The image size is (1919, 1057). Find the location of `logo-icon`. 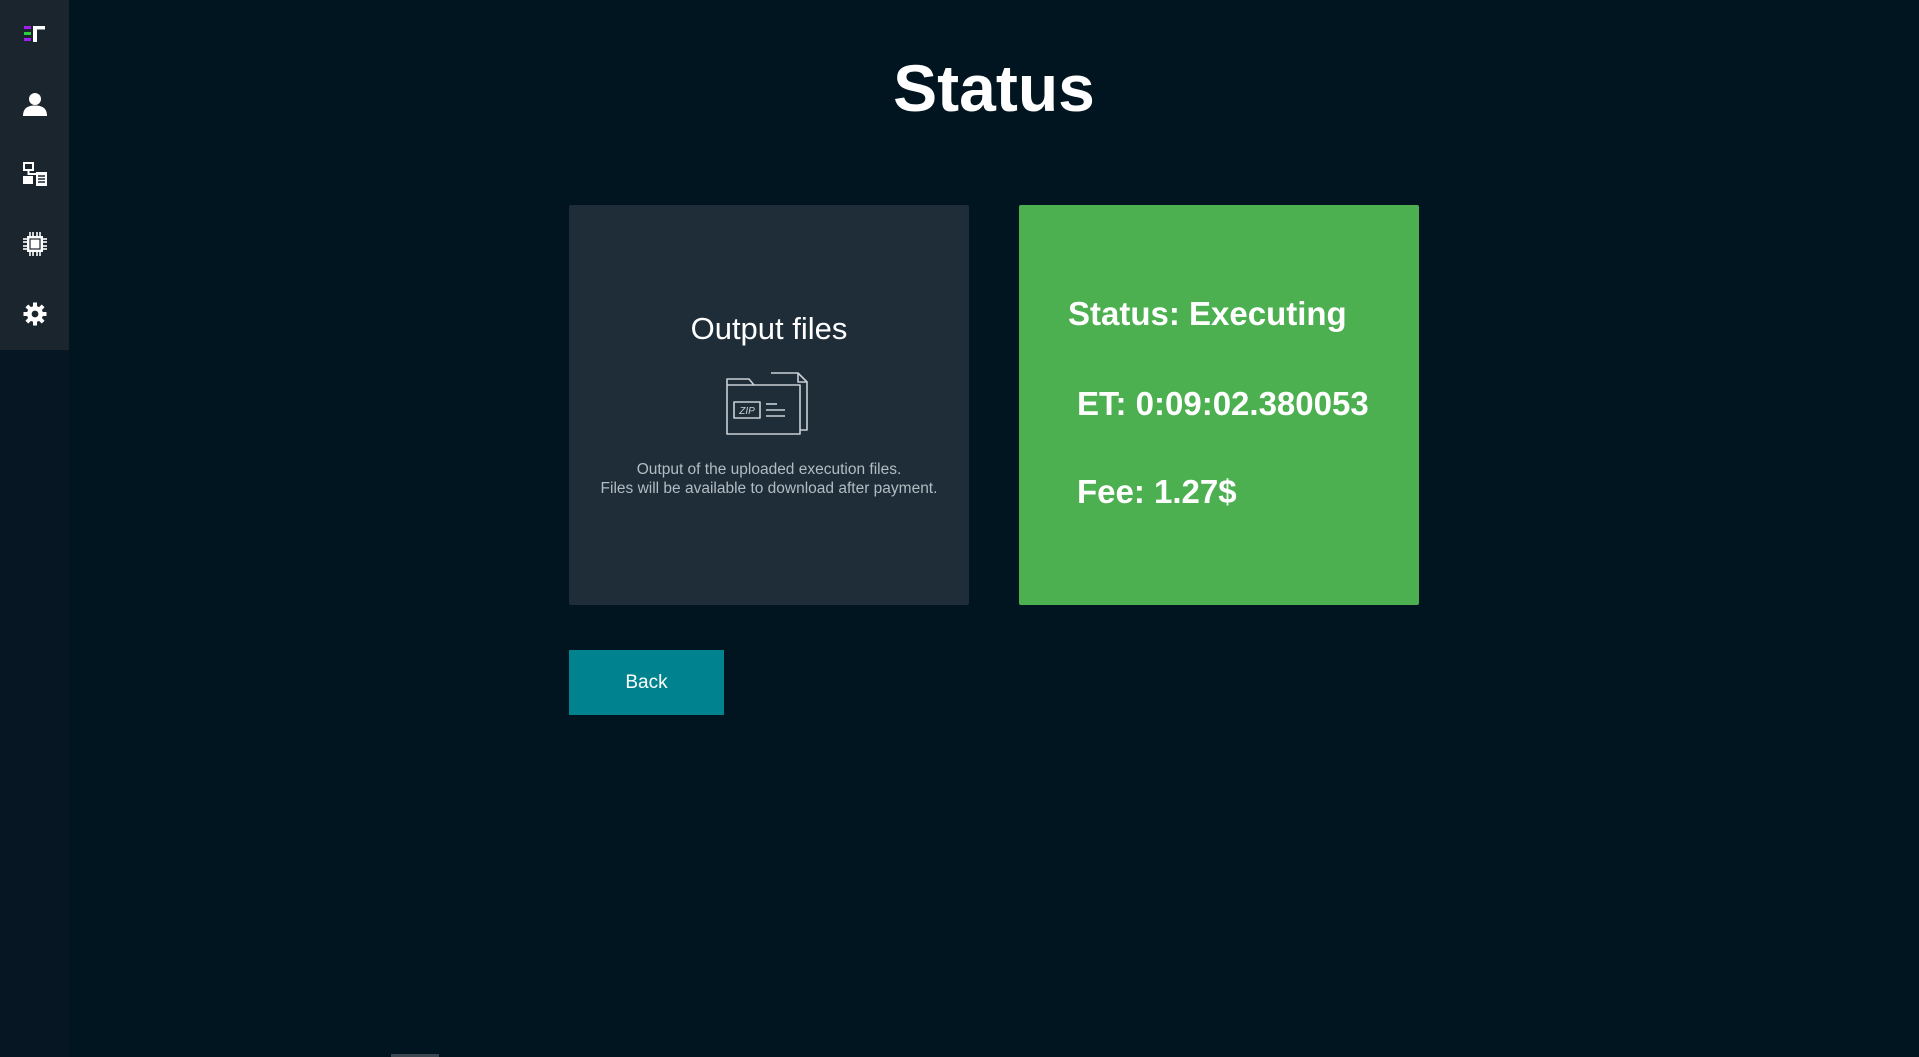

logo-icon is located at coordinates (34, 34).